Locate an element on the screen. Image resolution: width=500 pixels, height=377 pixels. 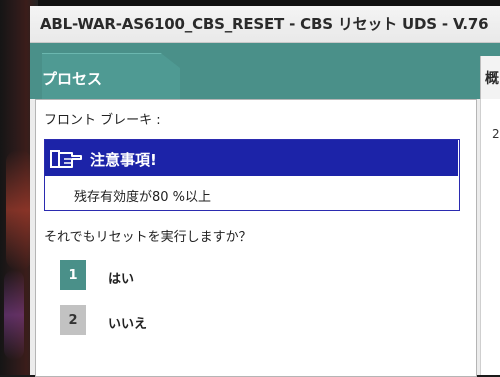
confirmation-question: それでもリセットを実行しますか？ is located at coordinates (148, 237).